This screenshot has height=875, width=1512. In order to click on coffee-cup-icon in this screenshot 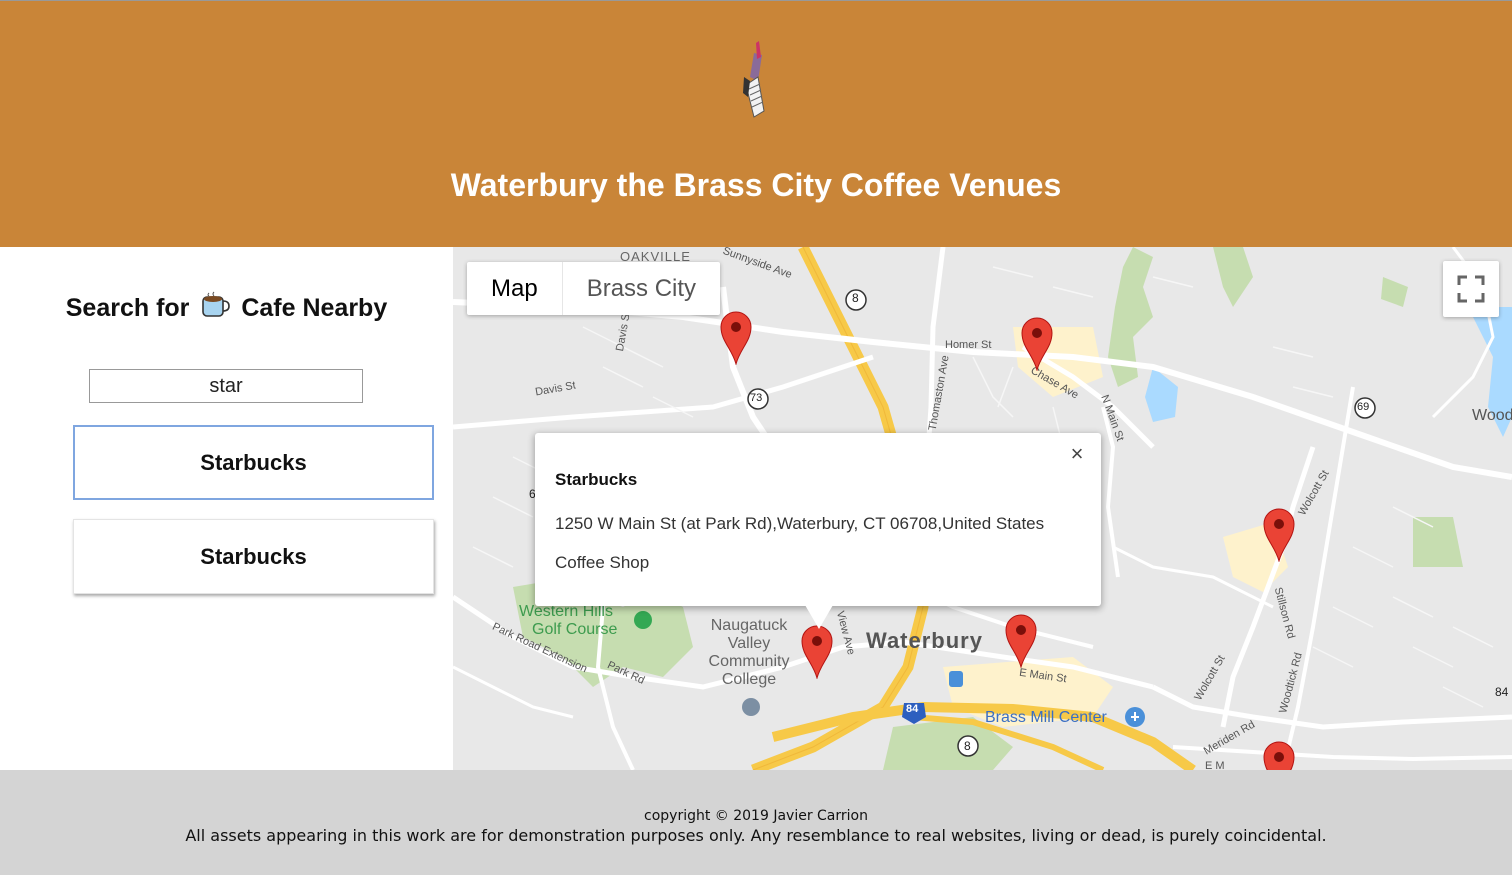, I will do `click(216, 304)`.